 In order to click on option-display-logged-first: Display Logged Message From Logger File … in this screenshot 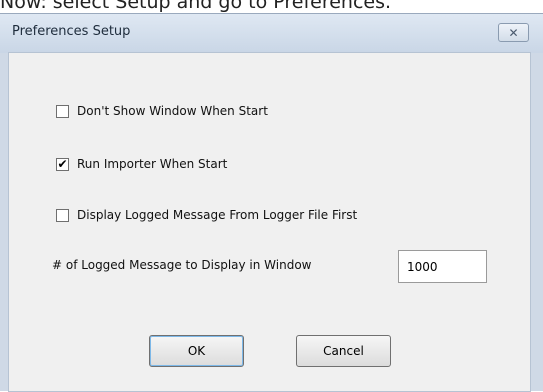, I will do `click(206, 215)`.